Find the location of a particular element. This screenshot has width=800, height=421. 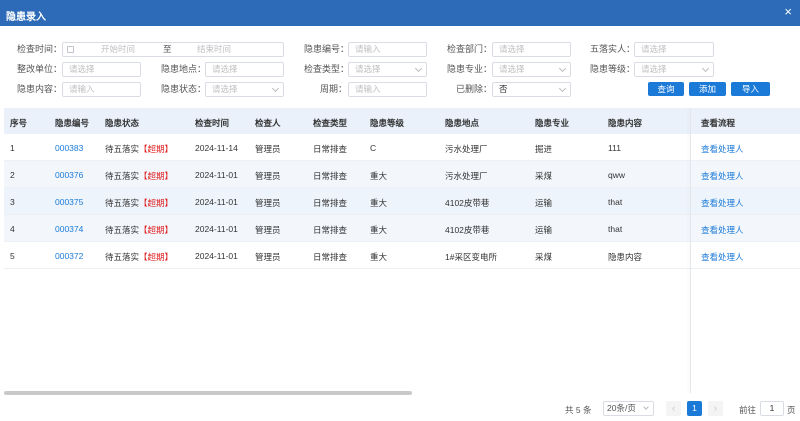

cell-seq: 3 is located at coordinates (12, 202).